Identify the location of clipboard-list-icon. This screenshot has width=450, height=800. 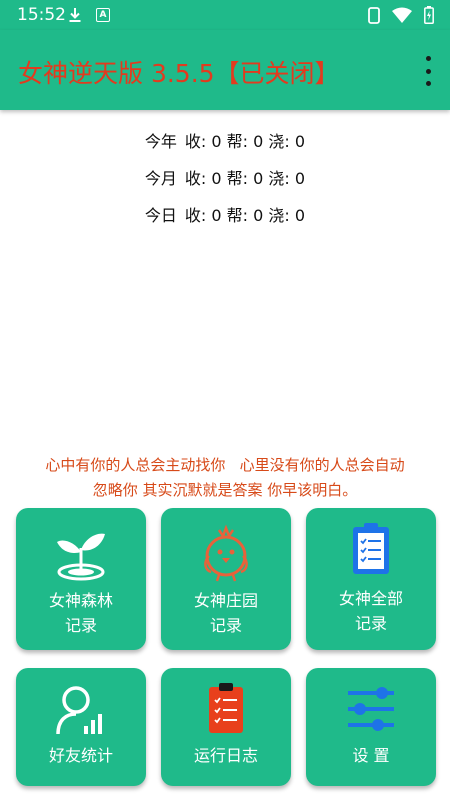
(371, 548).